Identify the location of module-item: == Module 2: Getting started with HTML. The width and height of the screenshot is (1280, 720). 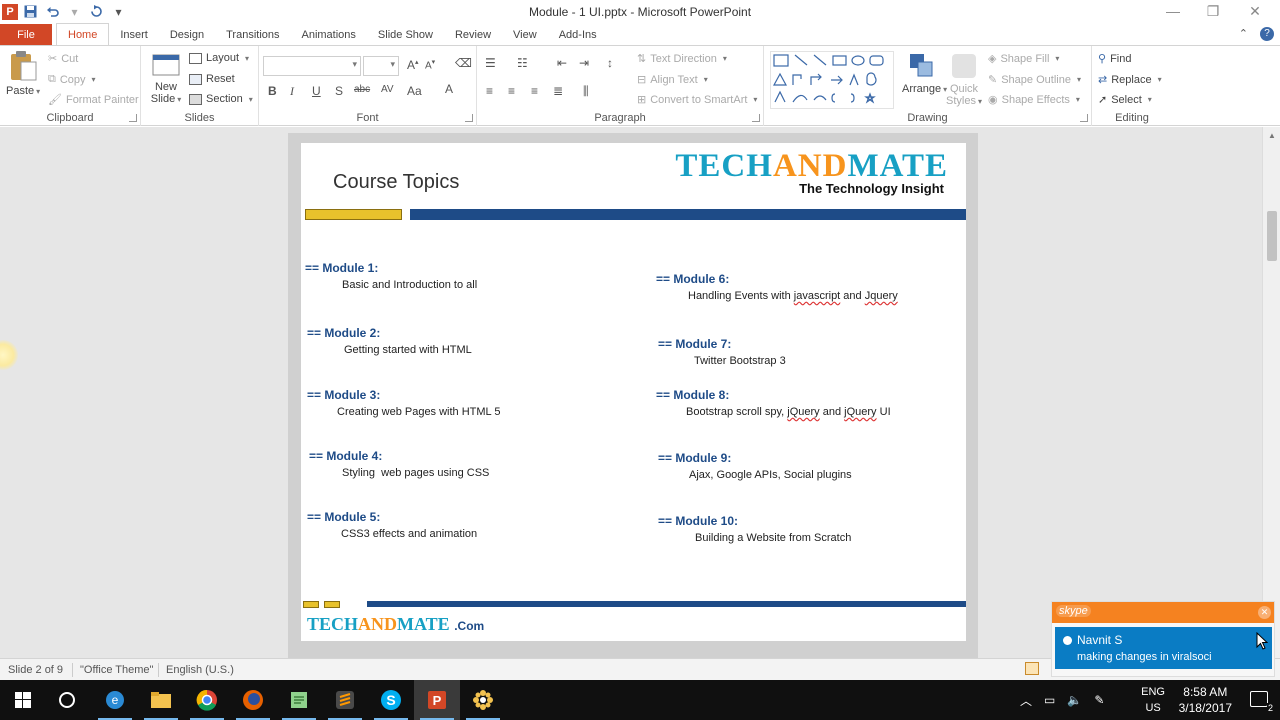
(389, 341).